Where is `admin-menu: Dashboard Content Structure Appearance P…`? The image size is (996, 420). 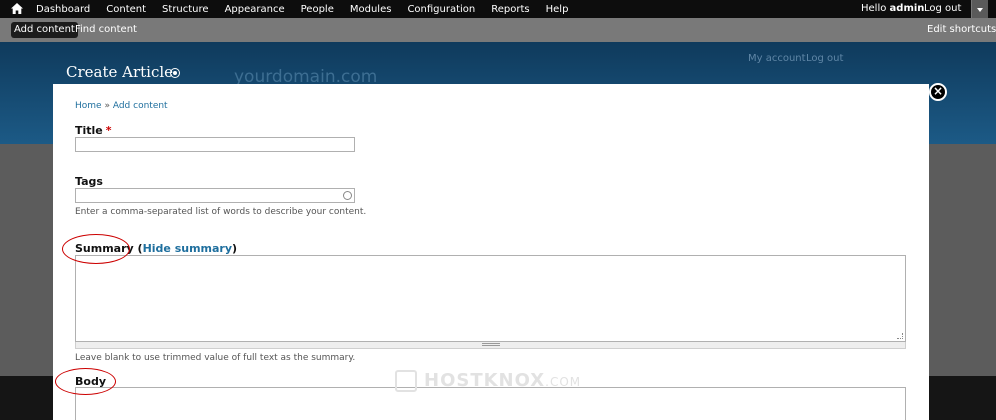 admin-menu: Dashboard Content Structure Appearance P… is located at coordinates (310, 9).